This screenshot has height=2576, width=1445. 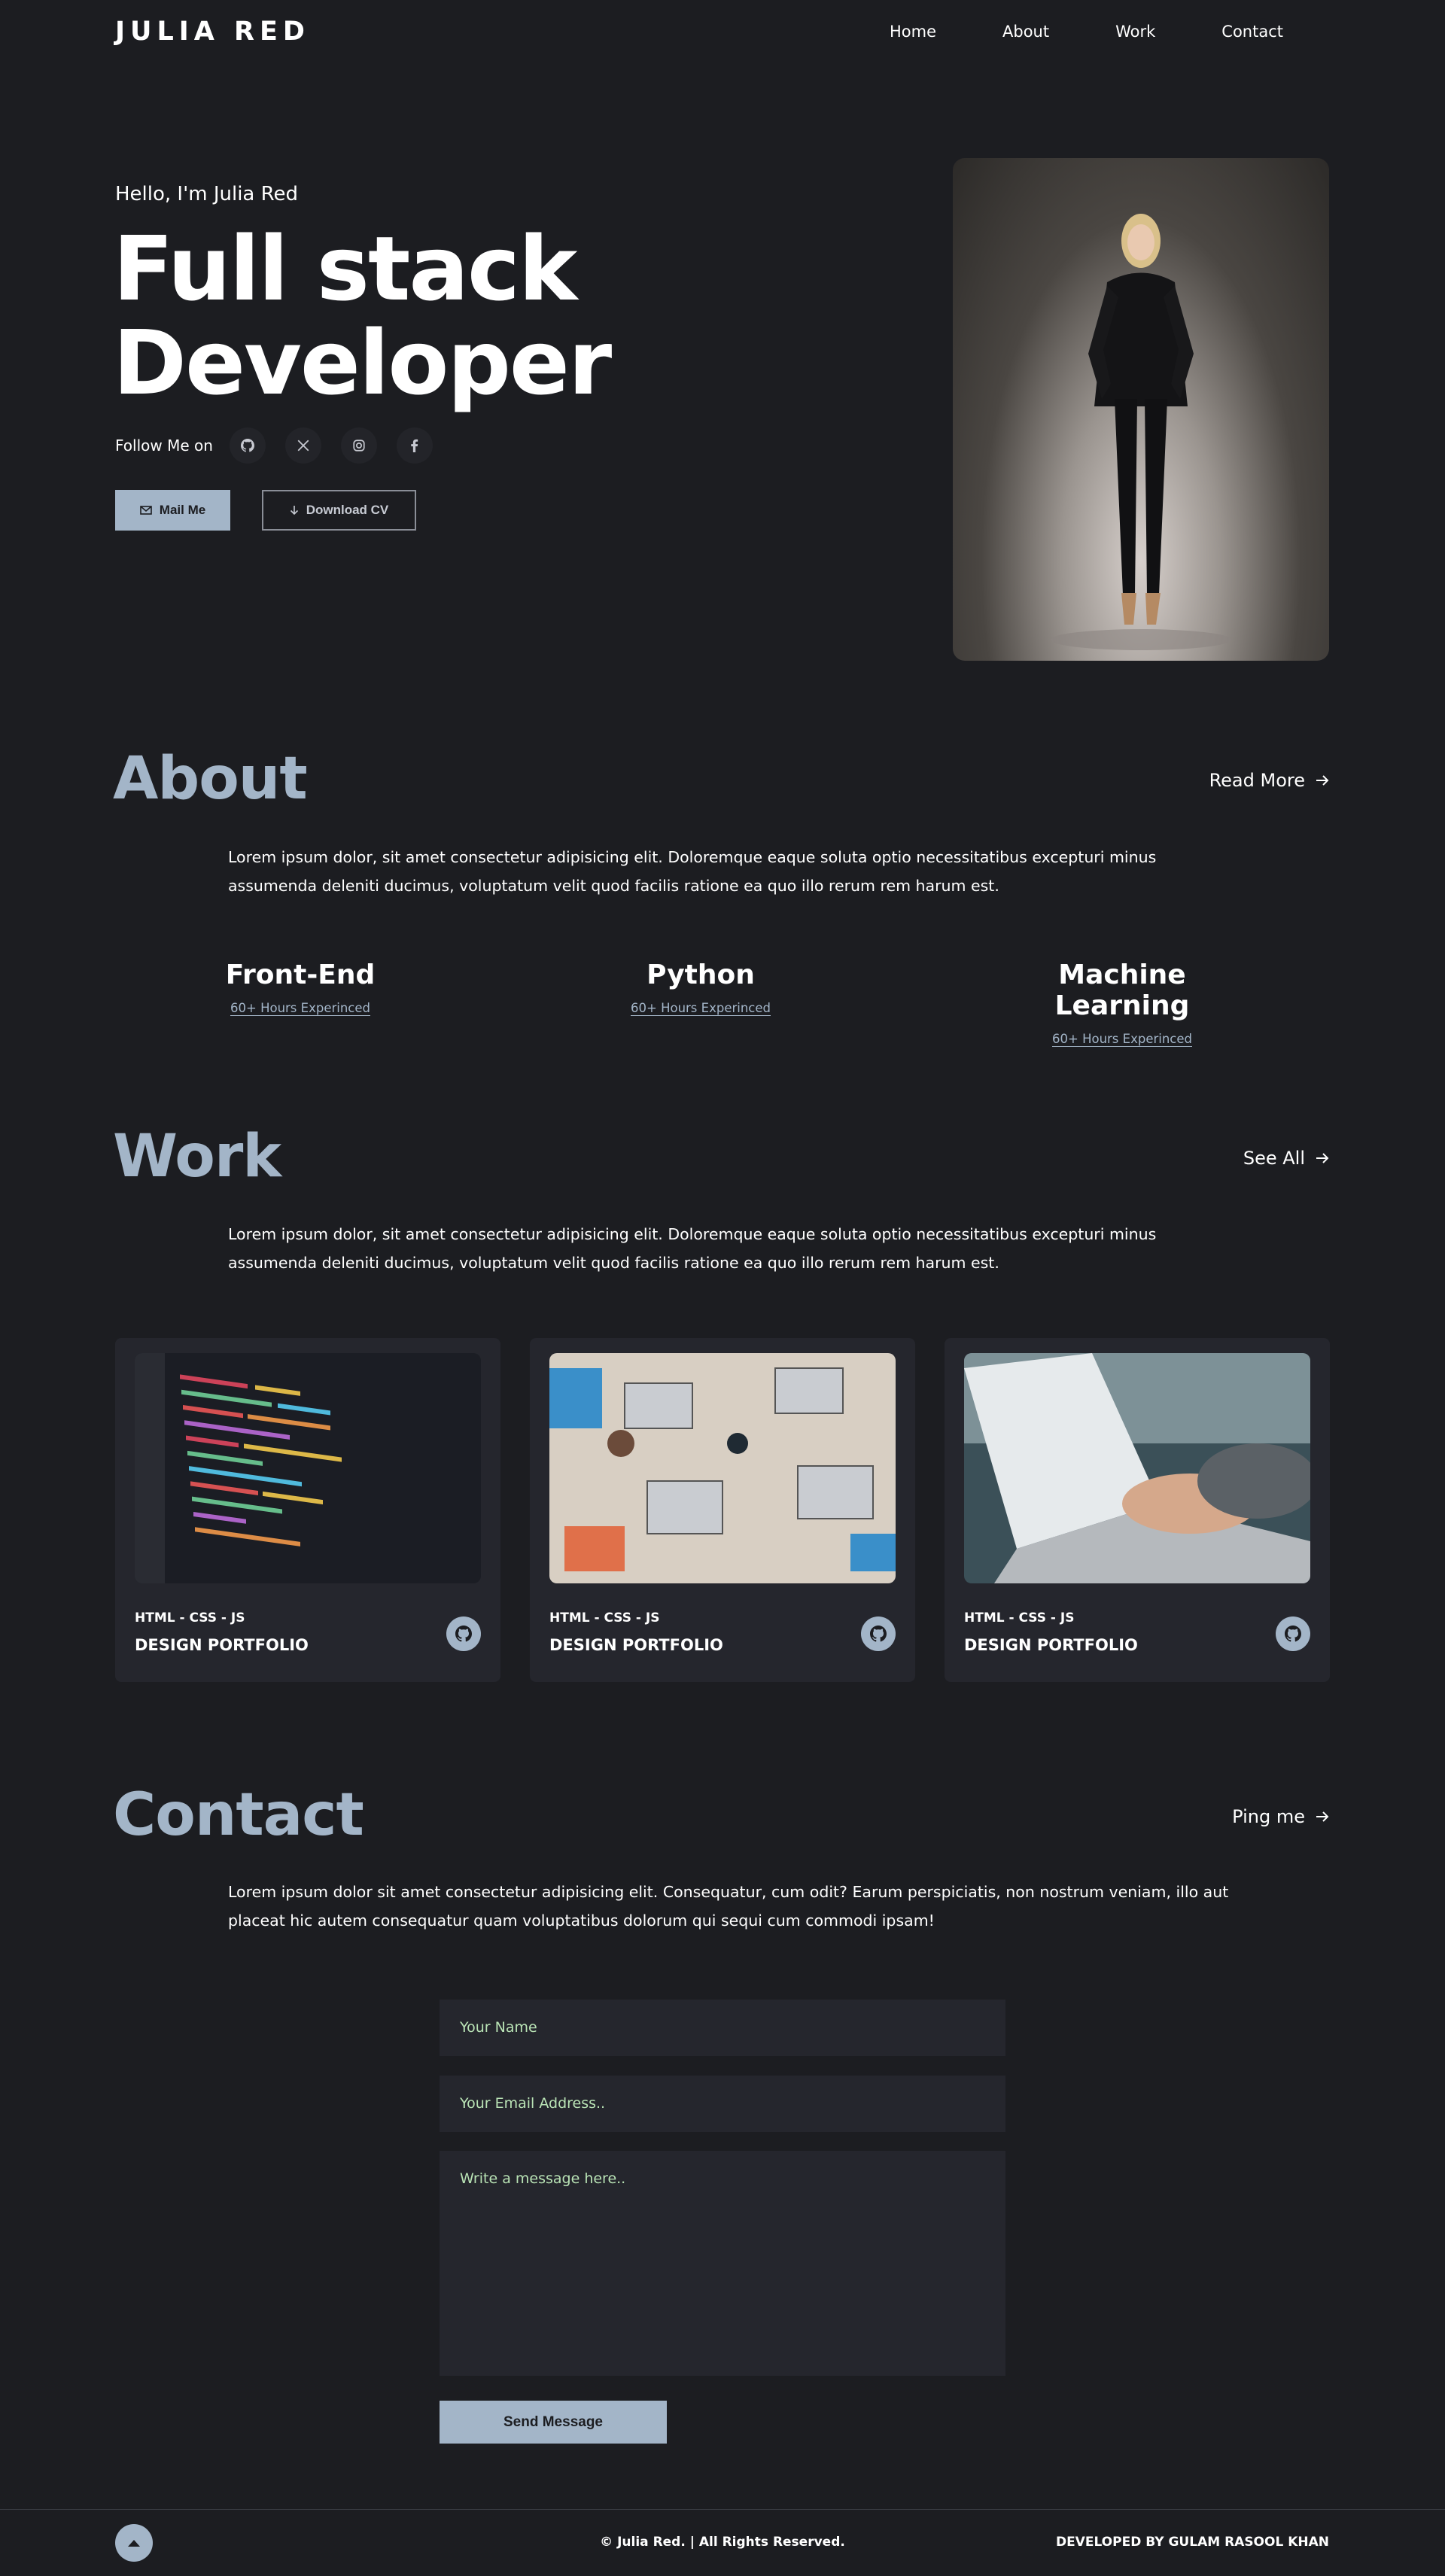 What do you see at coordinates (300, 975) in the screenshot?
I see `skill-name: Front-End` at bounding box center [300, 975].